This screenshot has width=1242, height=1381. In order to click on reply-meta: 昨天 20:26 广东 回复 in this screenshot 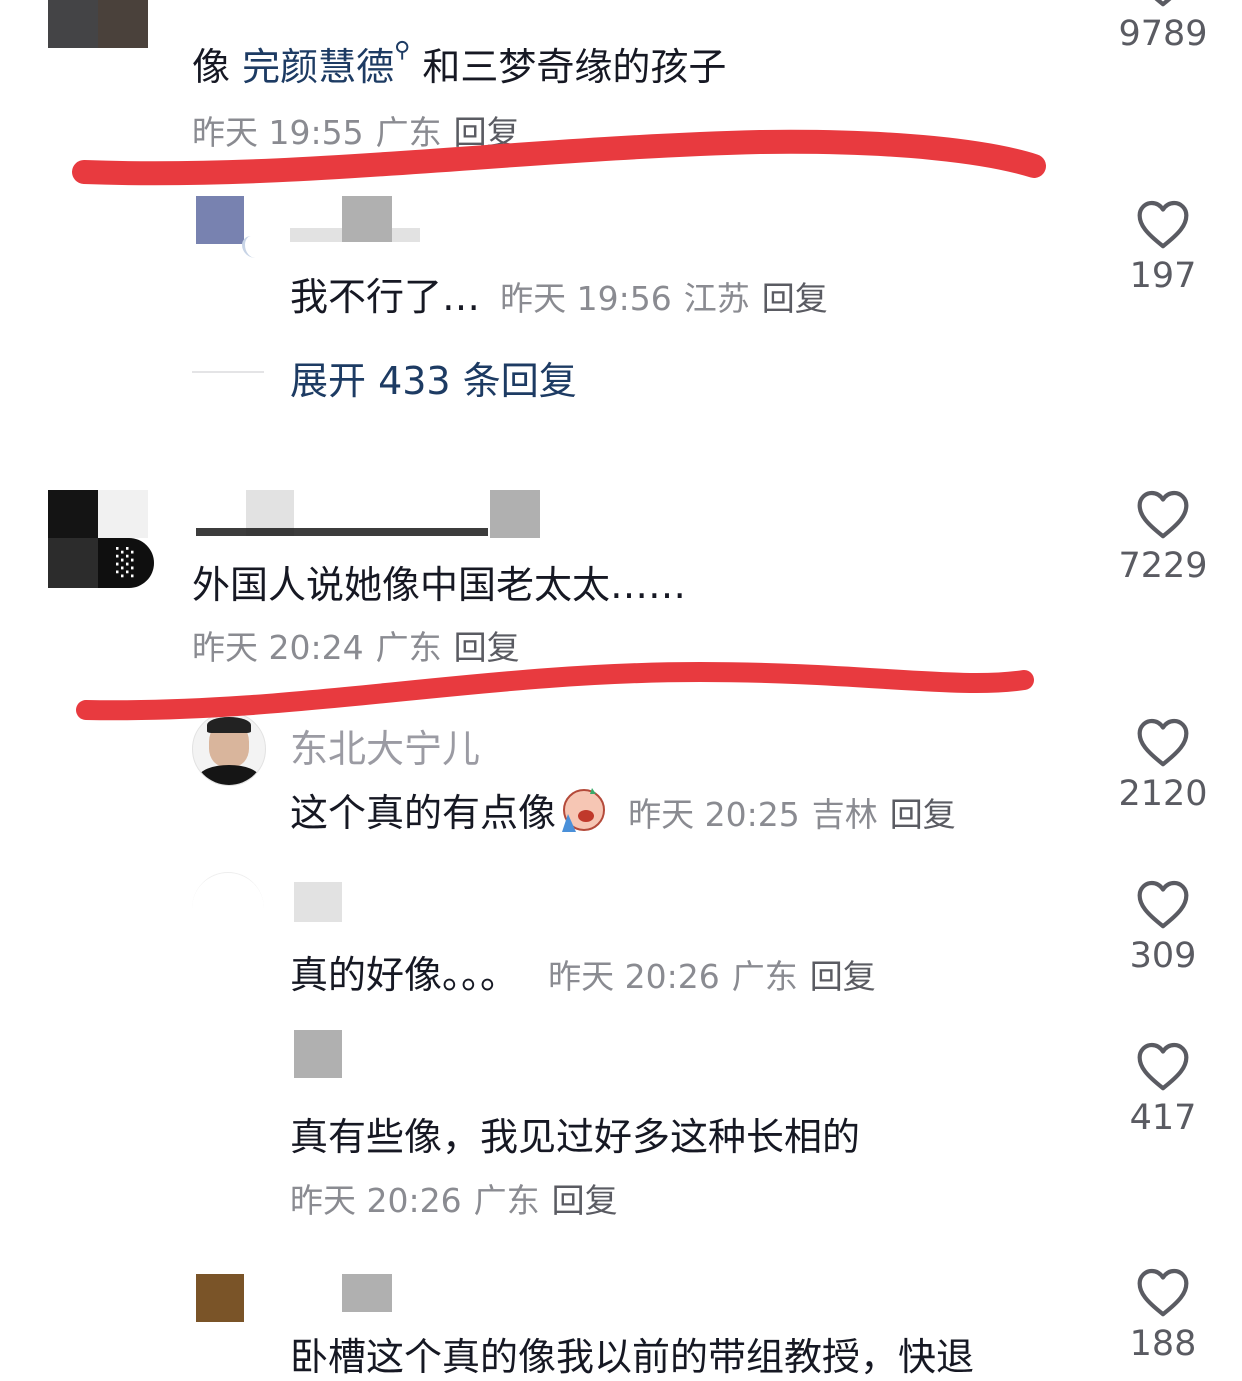, I will do `click(460, 1198)`.